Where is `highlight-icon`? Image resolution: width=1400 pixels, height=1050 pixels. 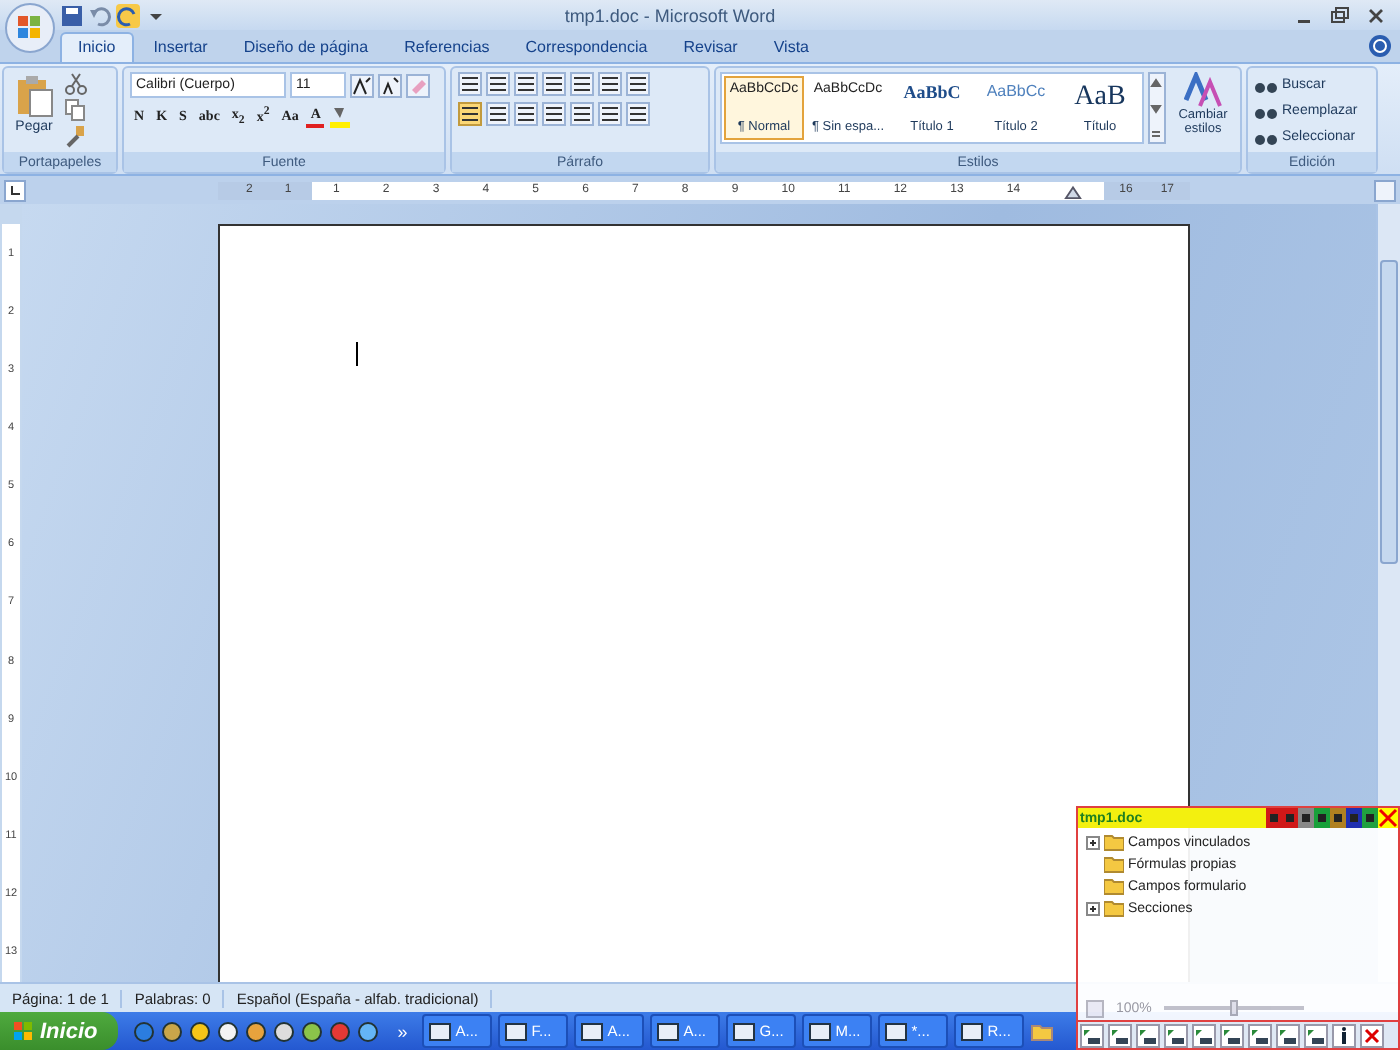
highlight-icon is located at coordinates (340, 116).